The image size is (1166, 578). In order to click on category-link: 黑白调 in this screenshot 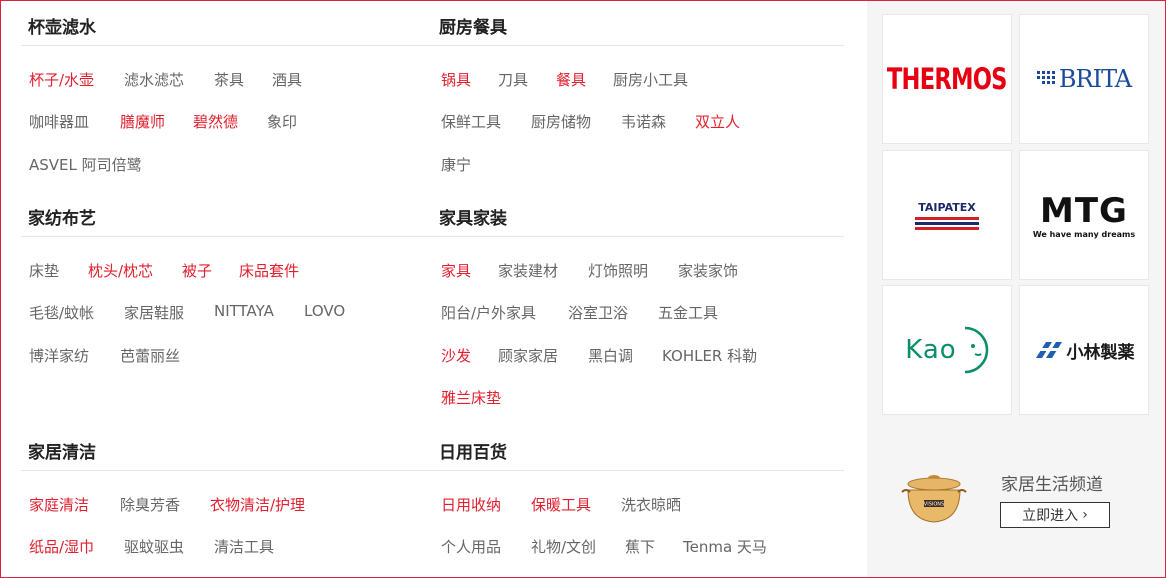, I will do `click(610, 355)`.